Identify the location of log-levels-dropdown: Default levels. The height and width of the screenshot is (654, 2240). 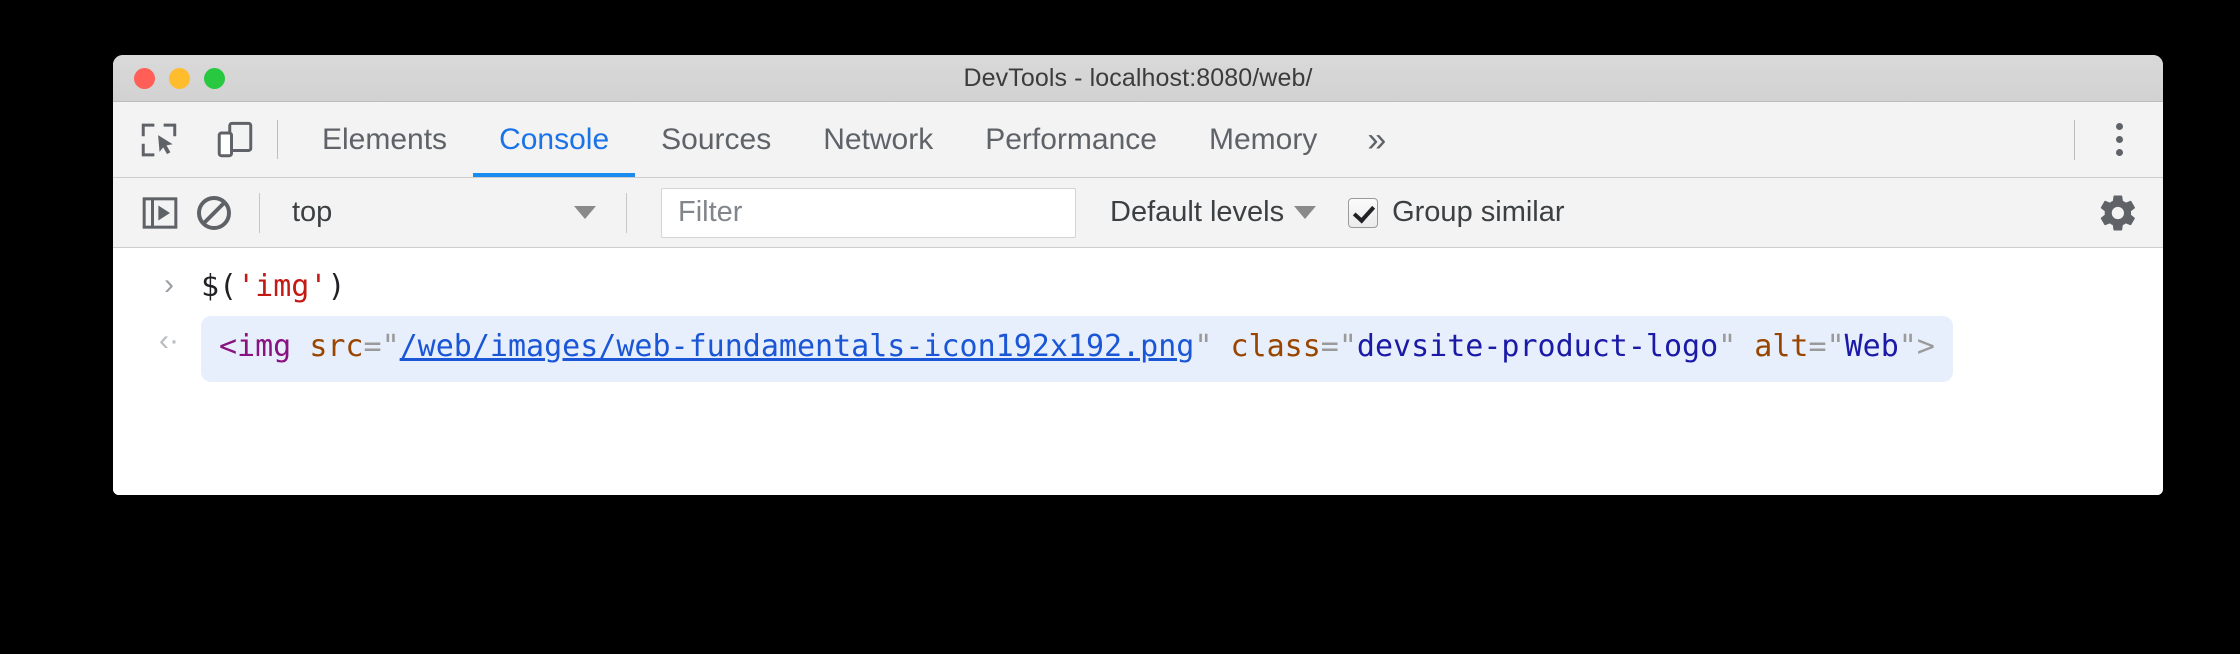
(1213, 213).